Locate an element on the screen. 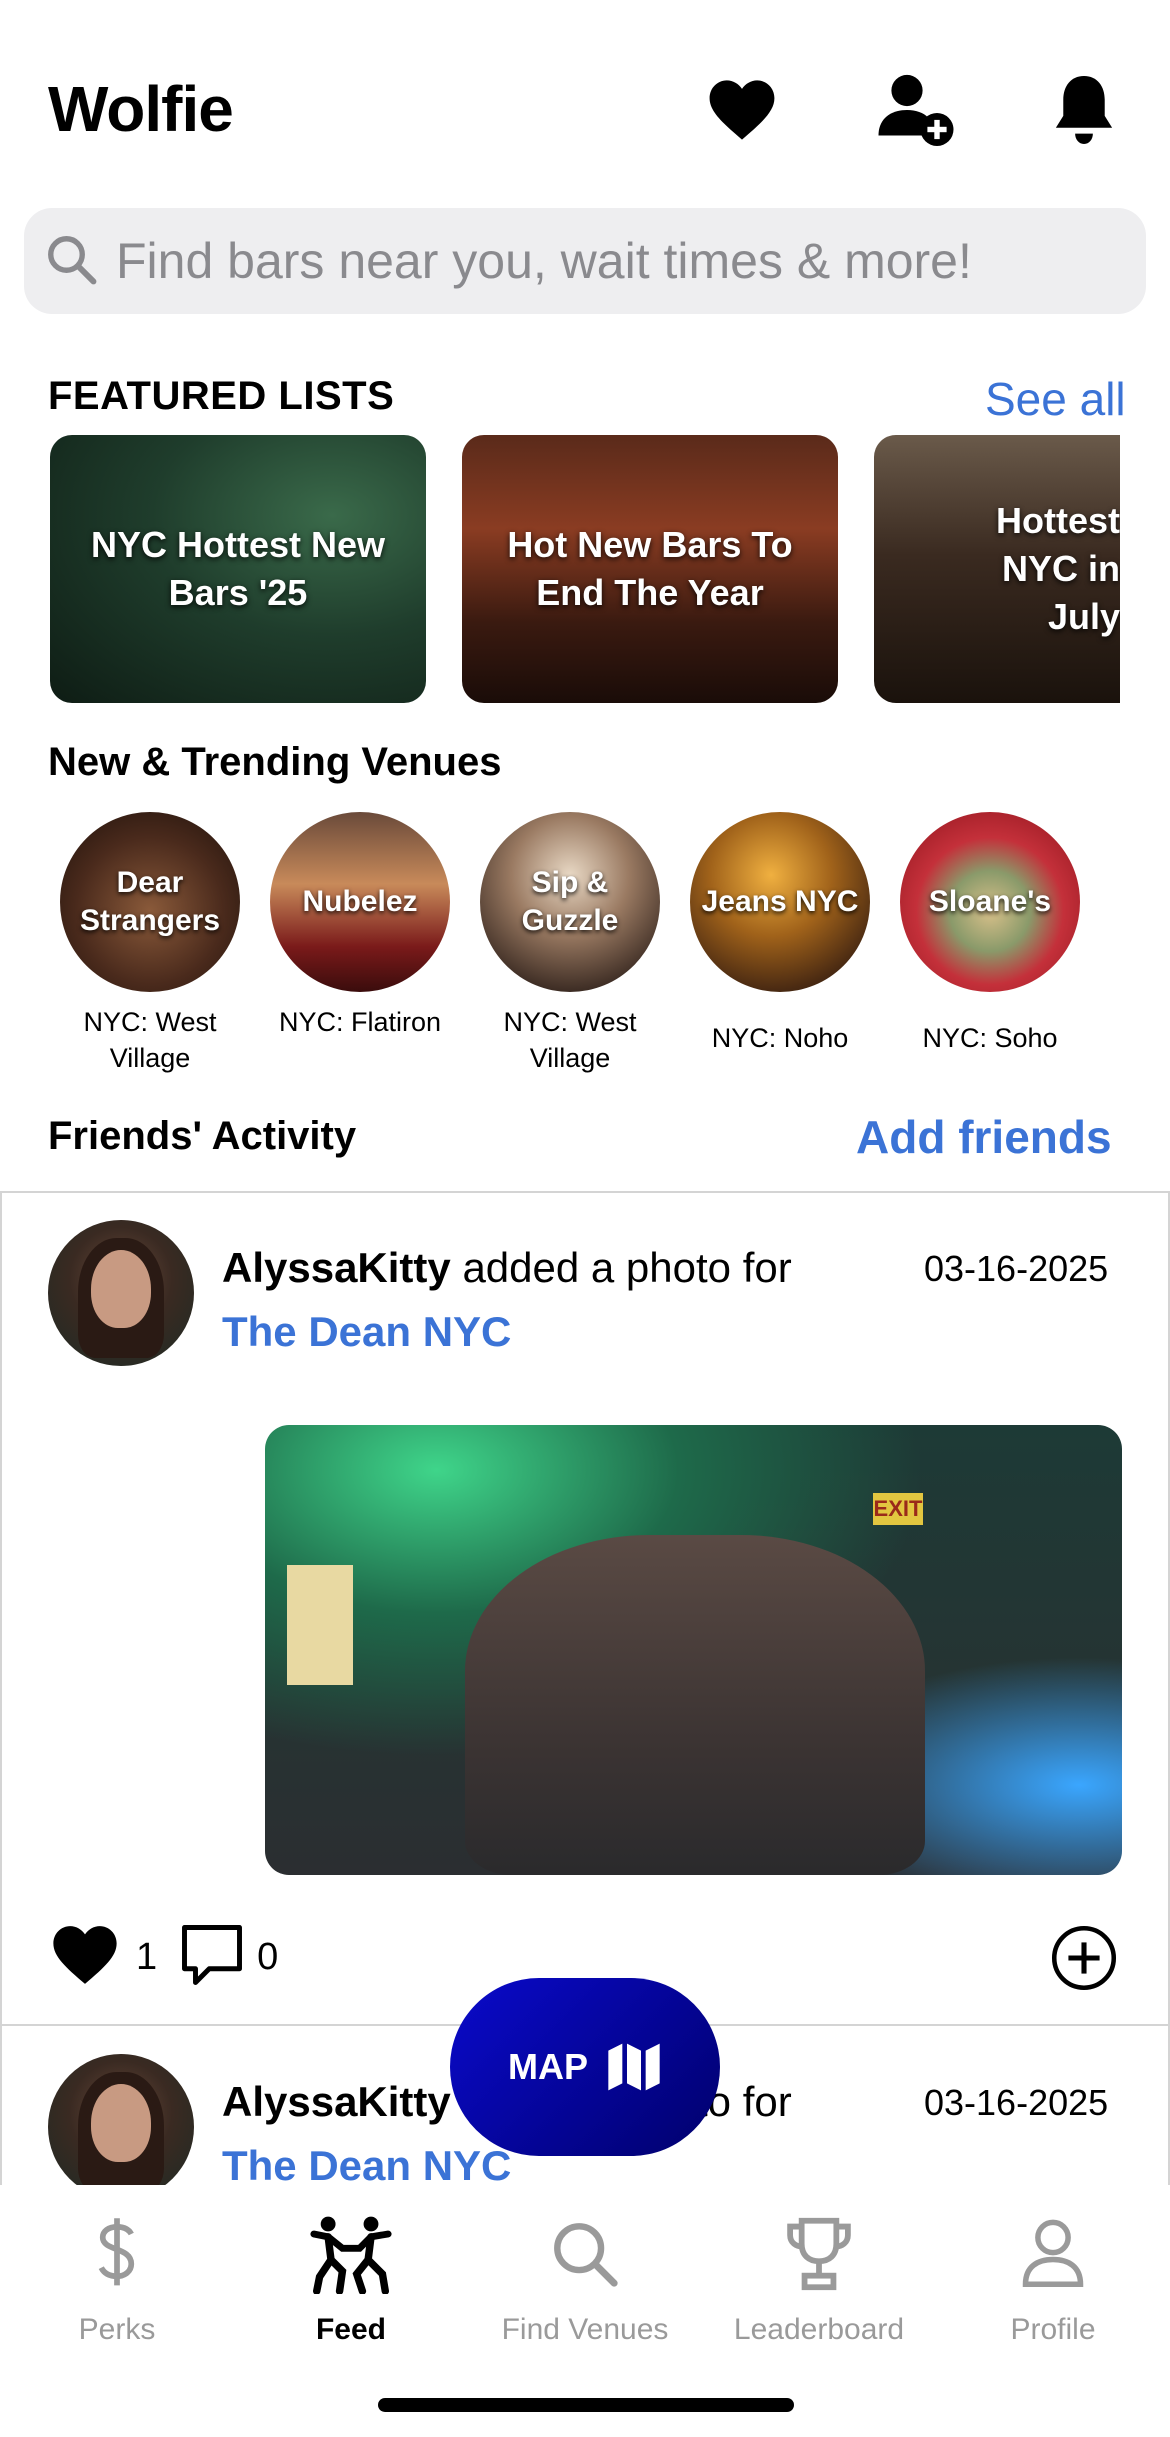 Image resolution: width=1170 pixels, height=2437 pixels. map-button: MAP is located at coordinates (585, 2067).